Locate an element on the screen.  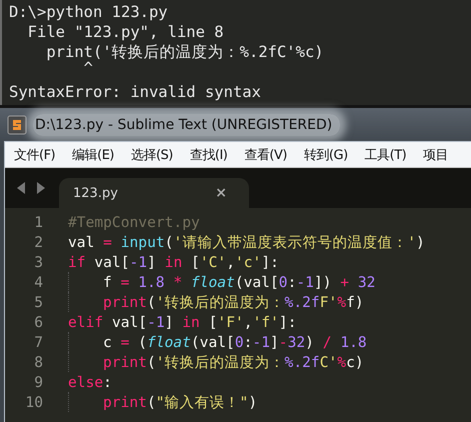
close-icon: × is located at coordinates (221, 193).